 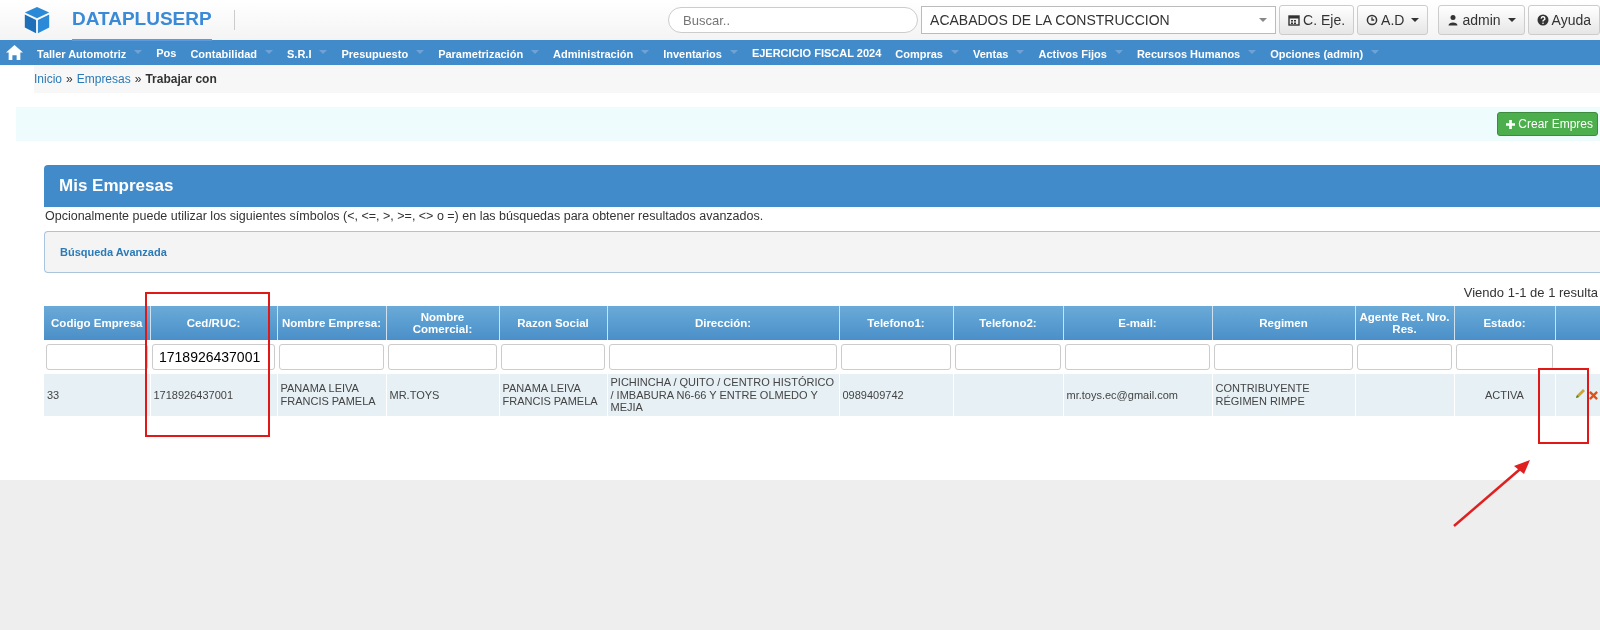 What do you see at coordinates (103, 79) in the screenshot?
I see `breadcrumb-link: Empresas` at bounding box center [103, 79].